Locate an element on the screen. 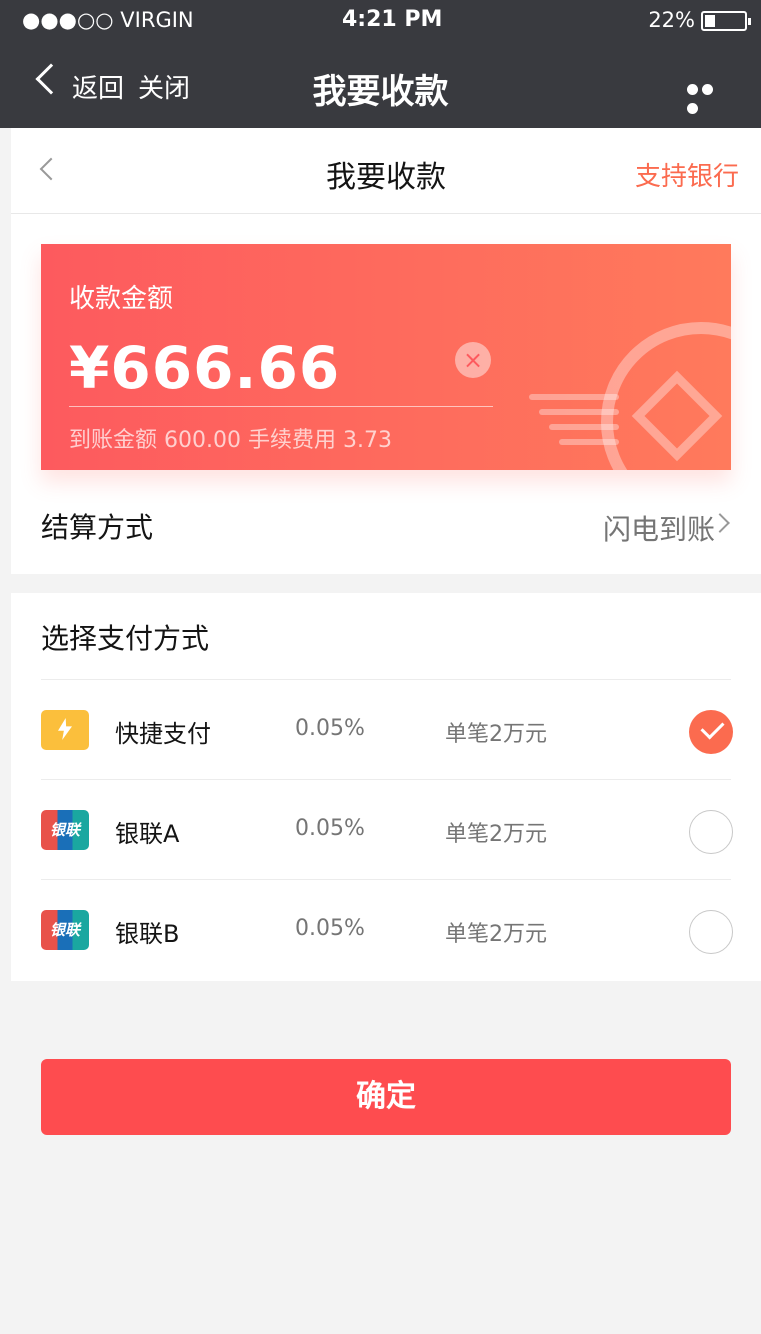 This screenshot has width=761, height=1334. carrier-text: ●●●○○ VIRGIN is located at coordinates (108, 20).